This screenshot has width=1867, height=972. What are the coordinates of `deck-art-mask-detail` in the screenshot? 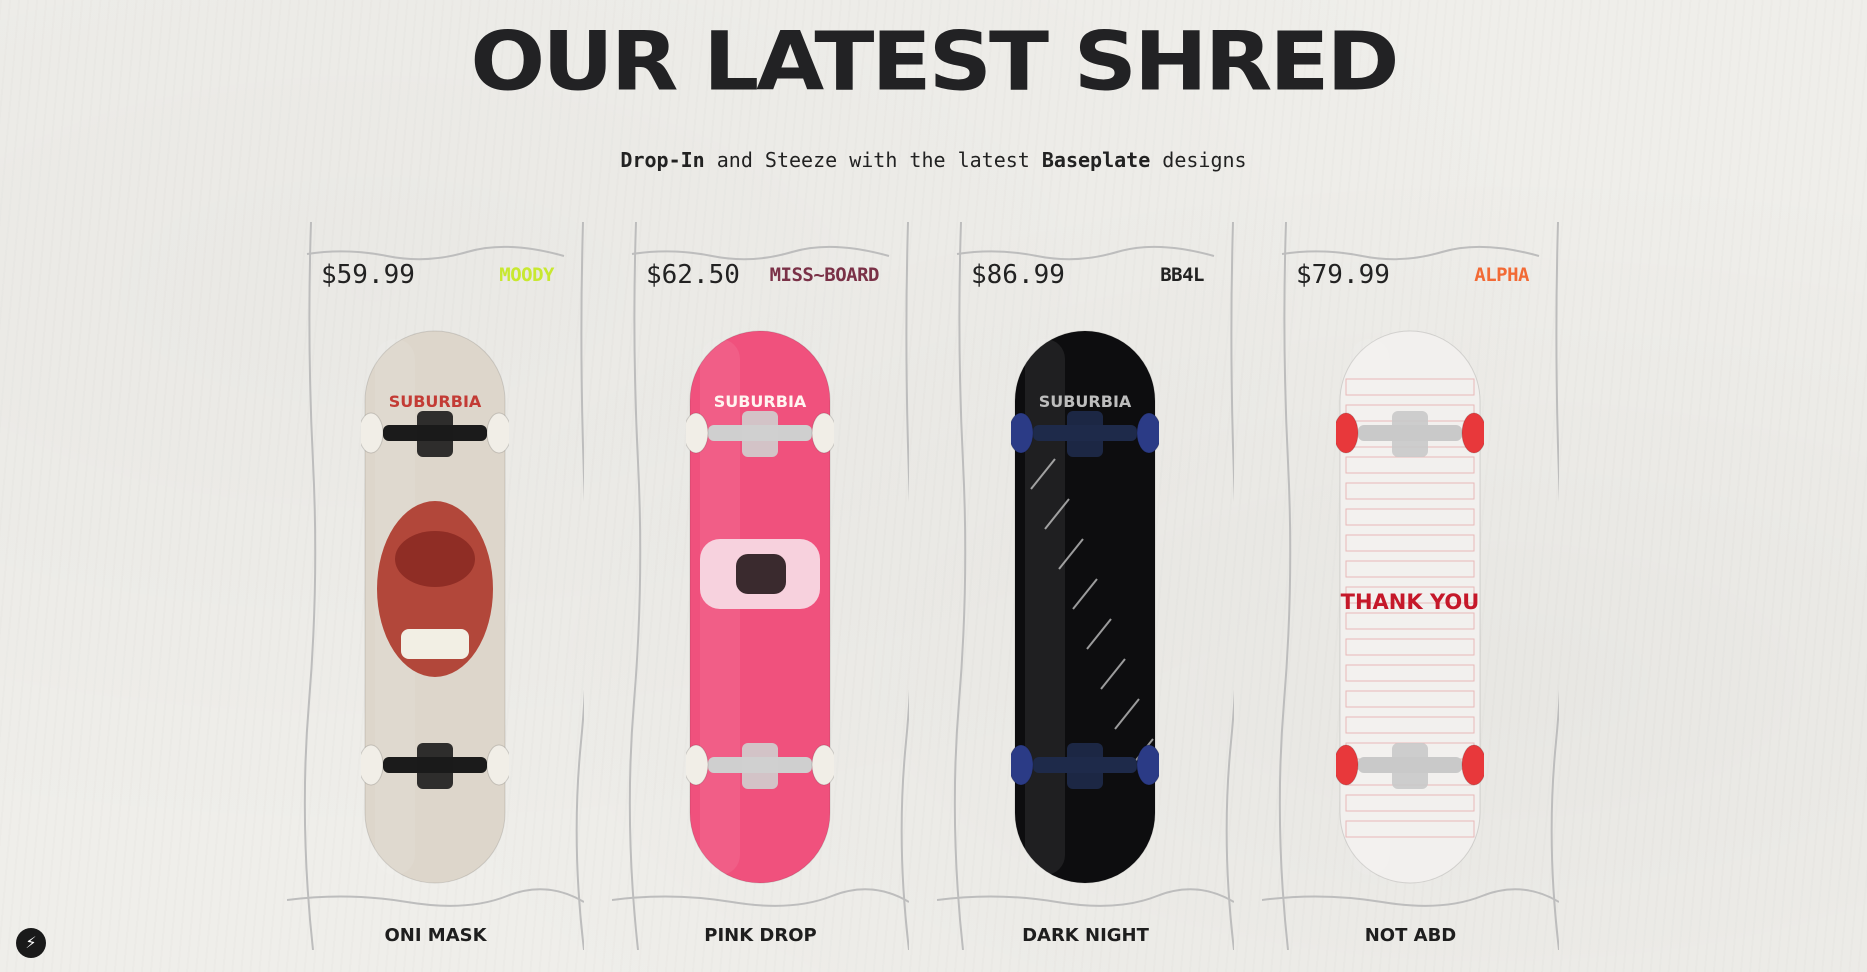 It's located at (435, 559).